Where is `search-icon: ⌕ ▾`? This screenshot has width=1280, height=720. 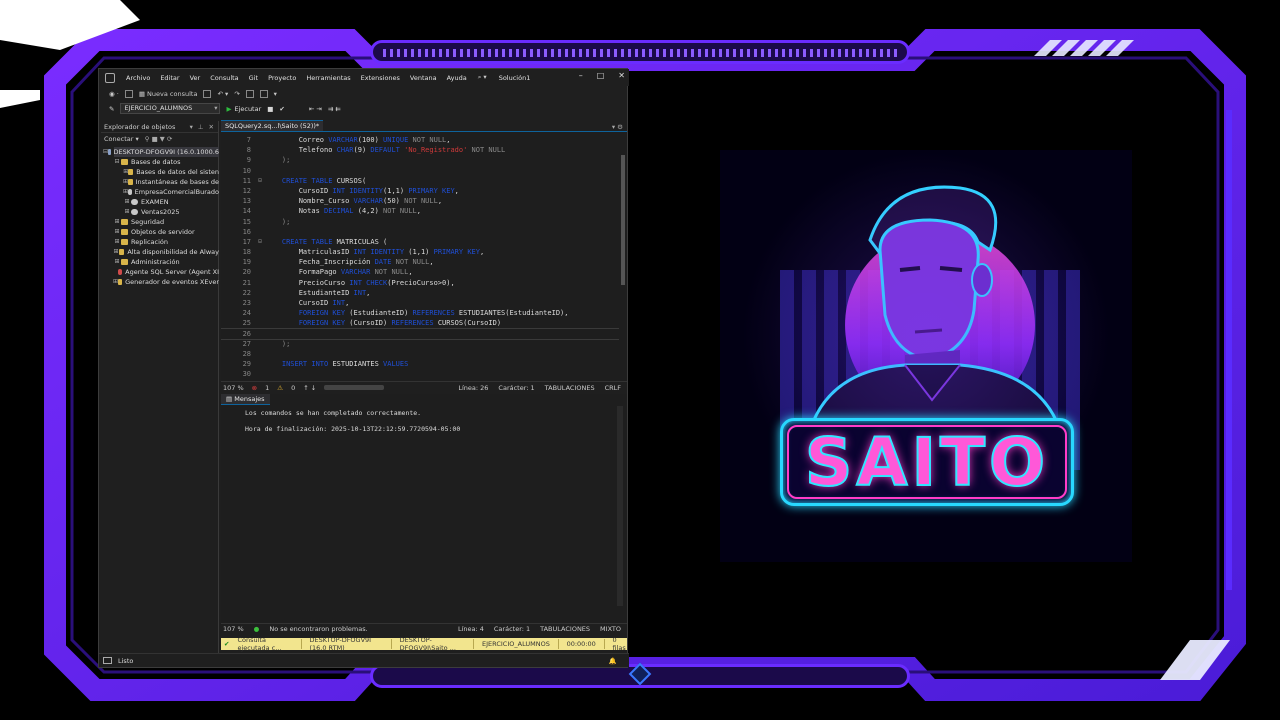
search-icon: ⌕ ▾ is located at coordinates (482, 77).